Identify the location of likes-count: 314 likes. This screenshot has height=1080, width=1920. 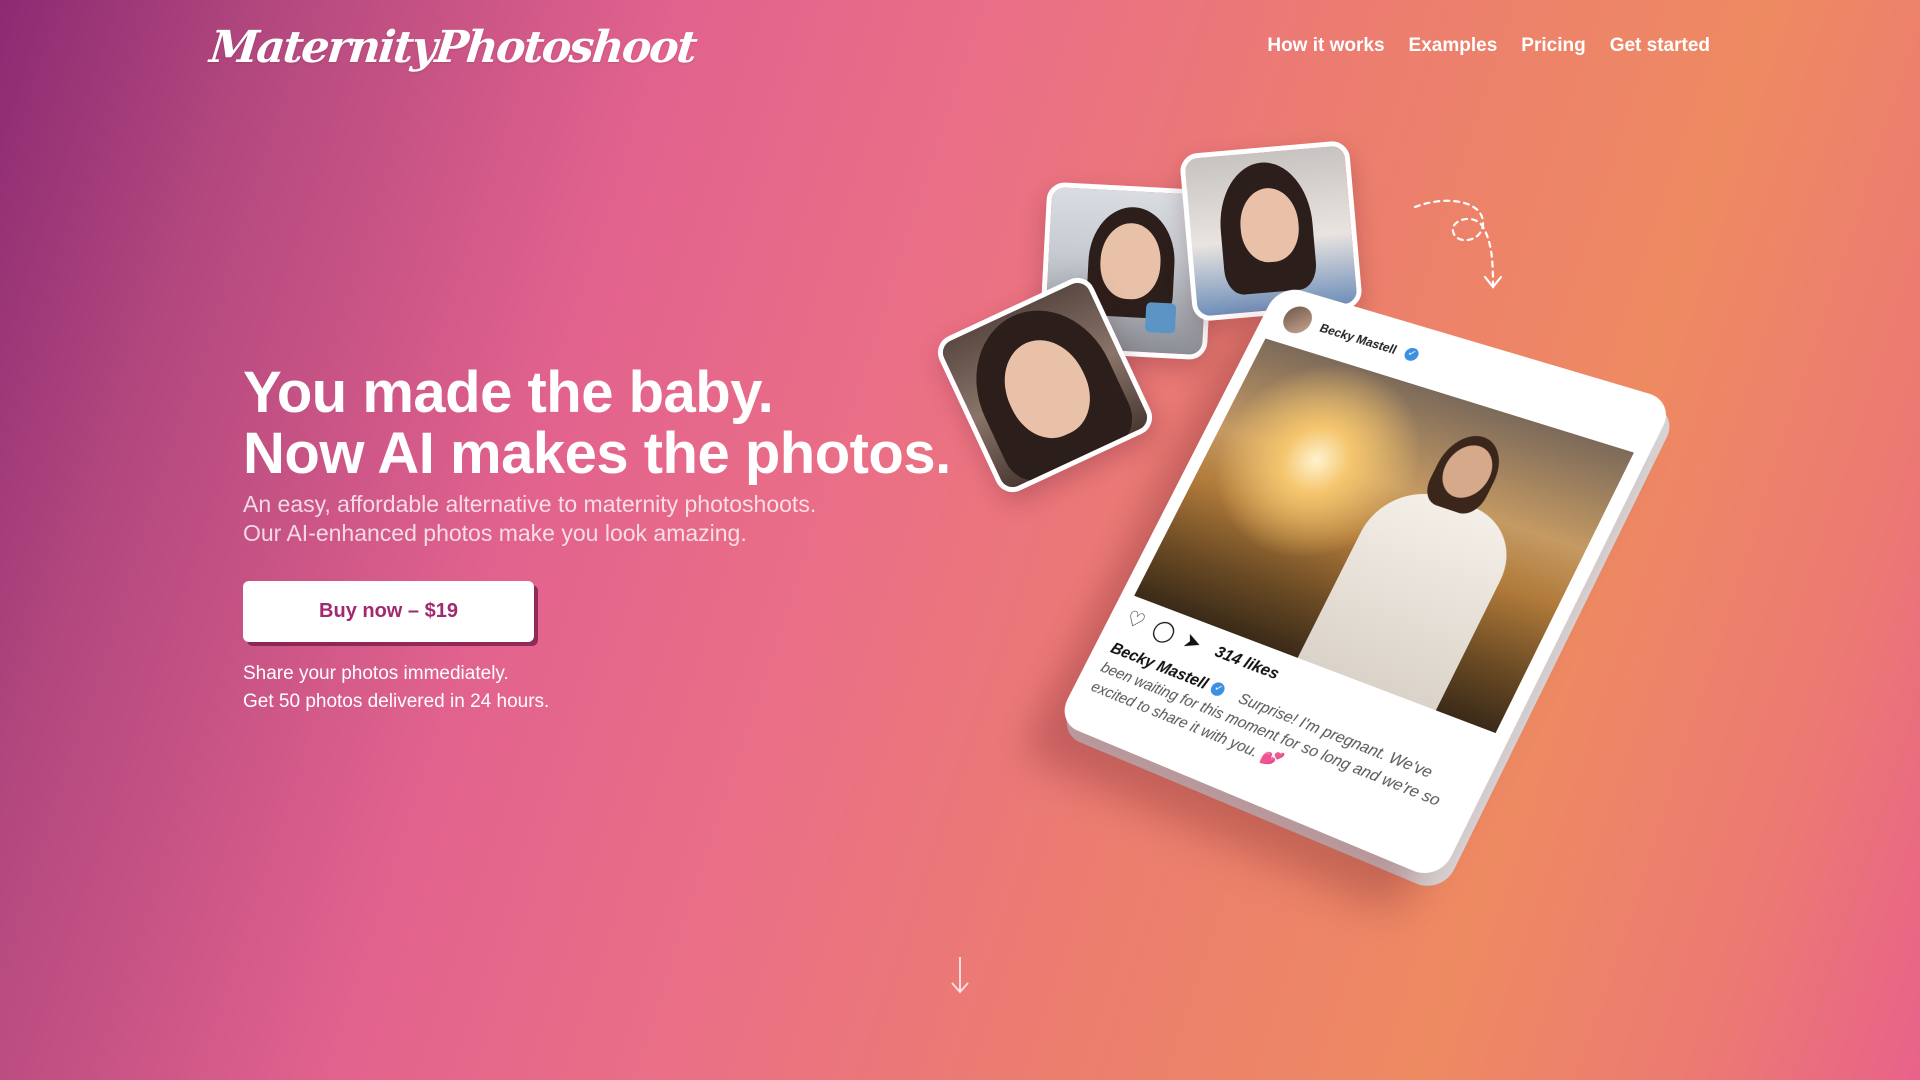
(1247, 663).